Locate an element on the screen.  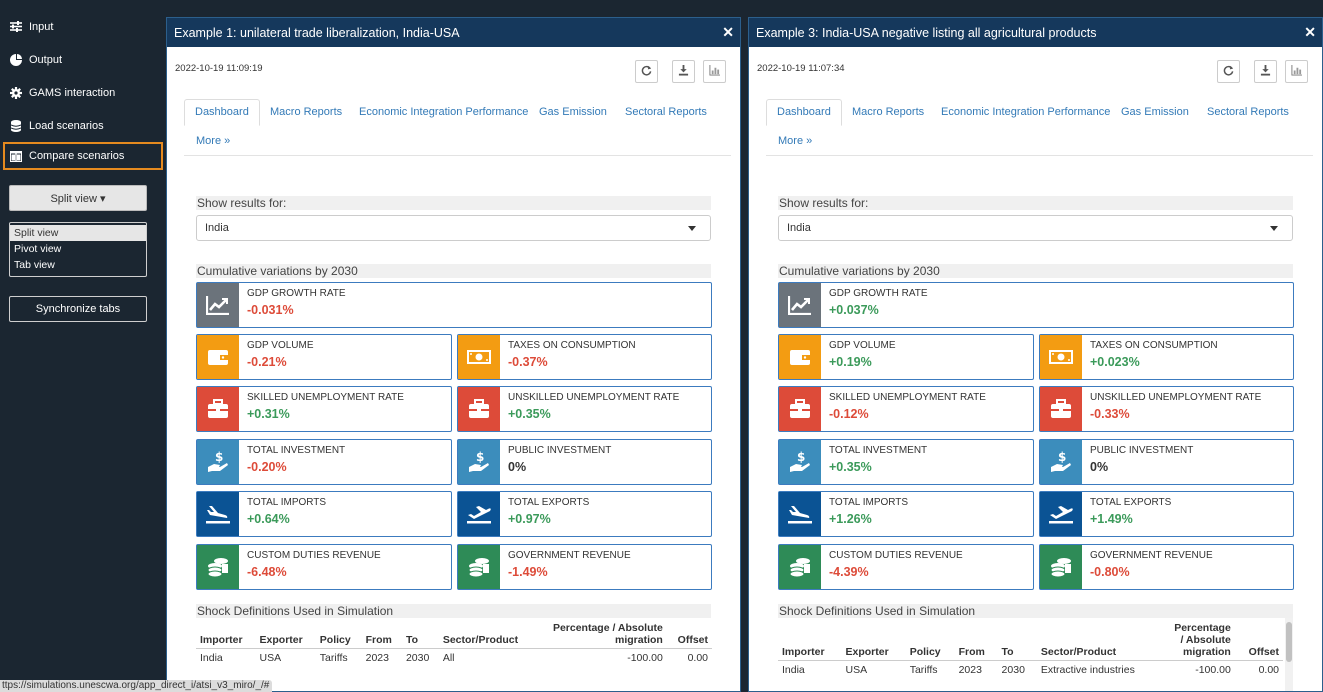
table-cell: All is located at coordinates (448, 658).